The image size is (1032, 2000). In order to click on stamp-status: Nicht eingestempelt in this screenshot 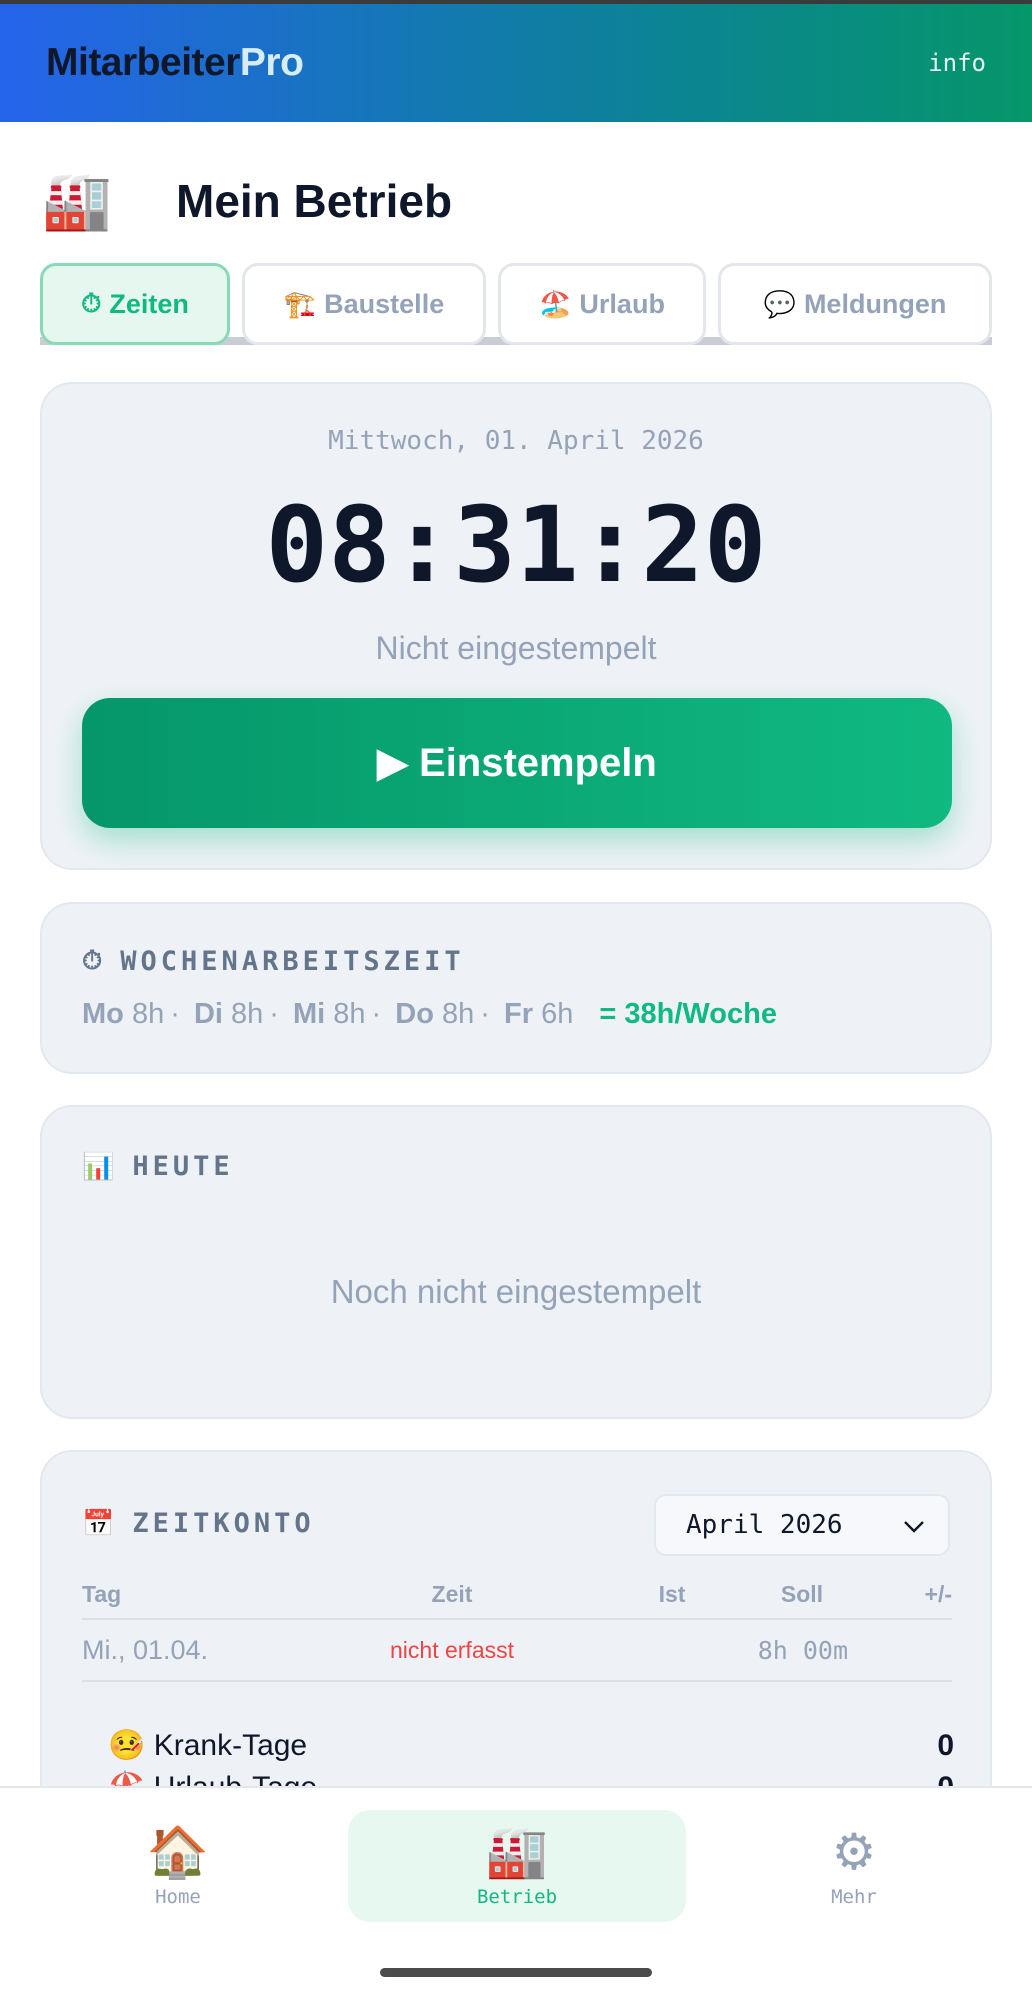, I will do `click(516, 648)`.